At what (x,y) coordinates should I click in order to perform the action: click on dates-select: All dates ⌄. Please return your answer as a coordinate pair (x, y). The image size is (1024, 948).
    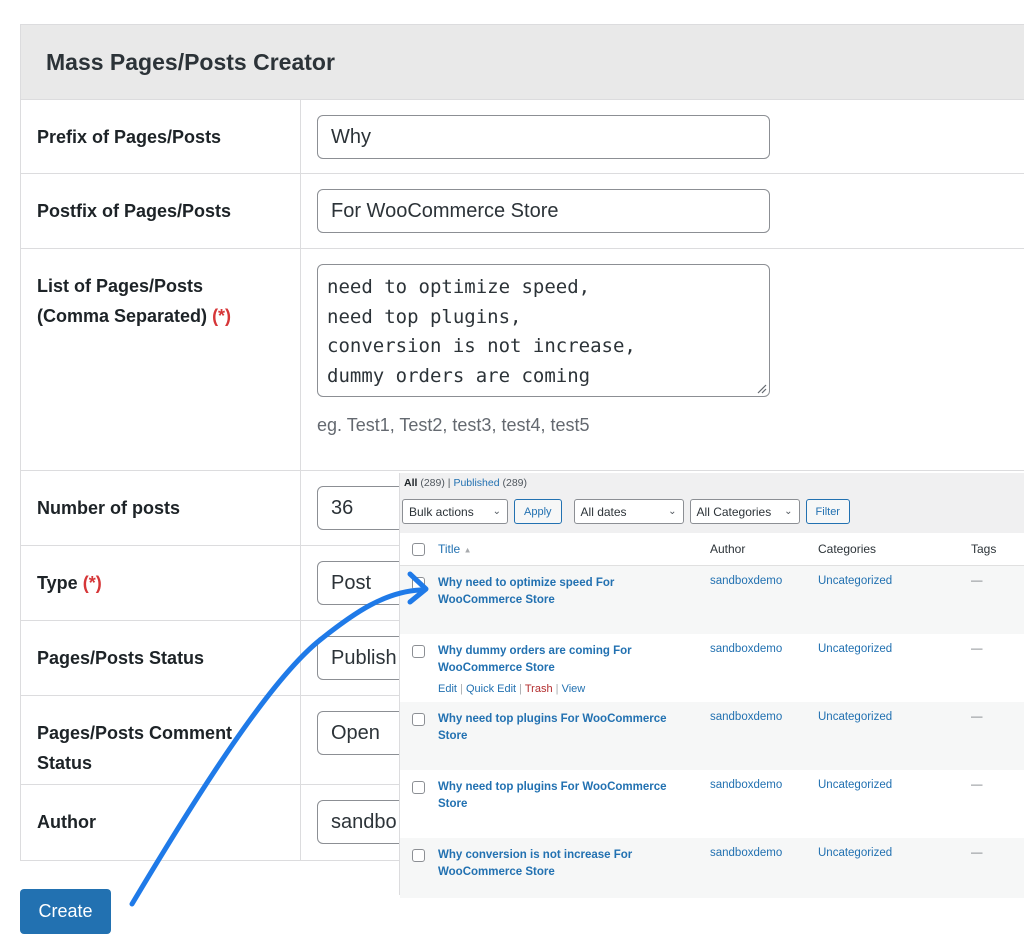
    Looking at the image, I should click on (628, 511).